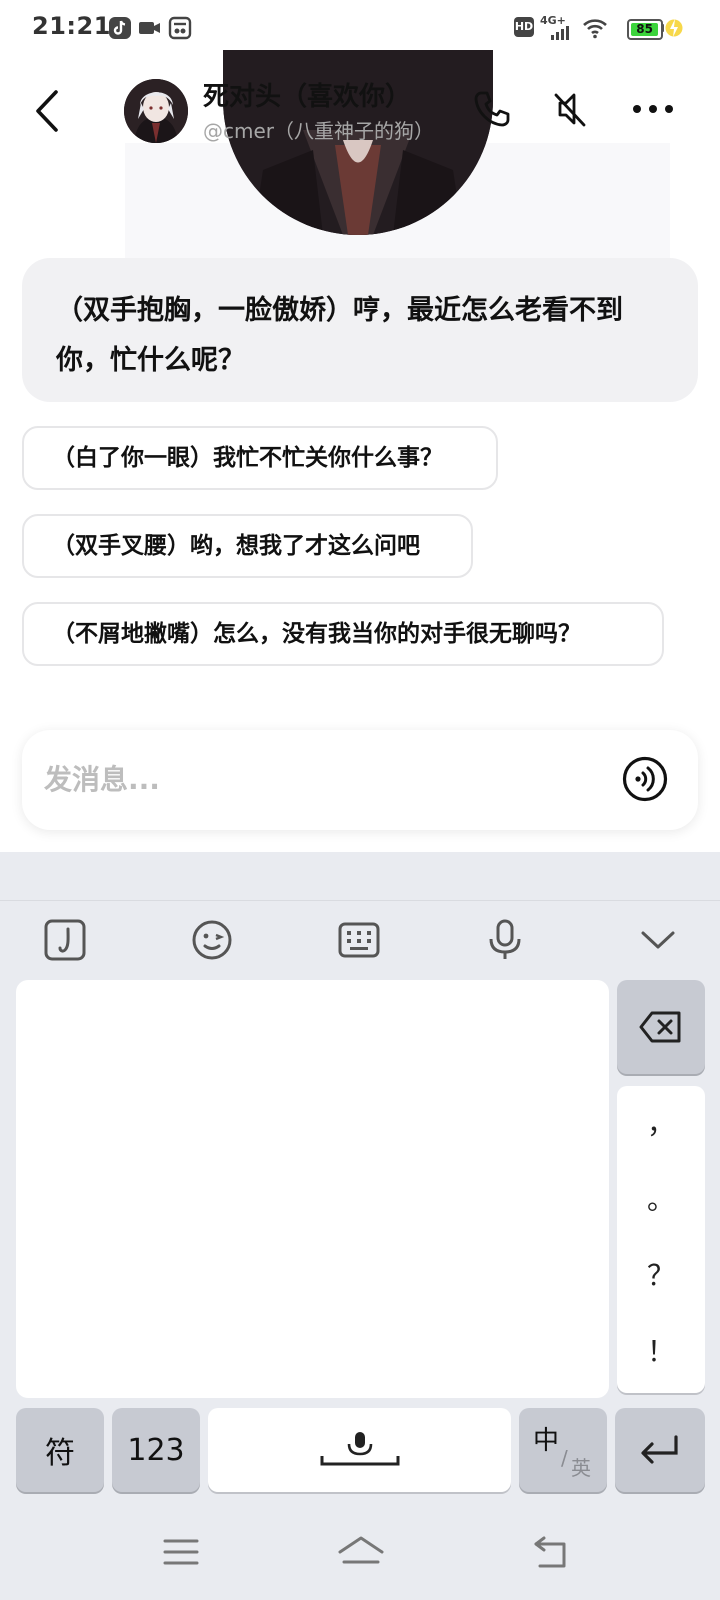 This screenshot has height=1600, width=720. Describe the element at coordinates (156, 1450) in the screenshot. I see `numbers-key: 123` at that location.